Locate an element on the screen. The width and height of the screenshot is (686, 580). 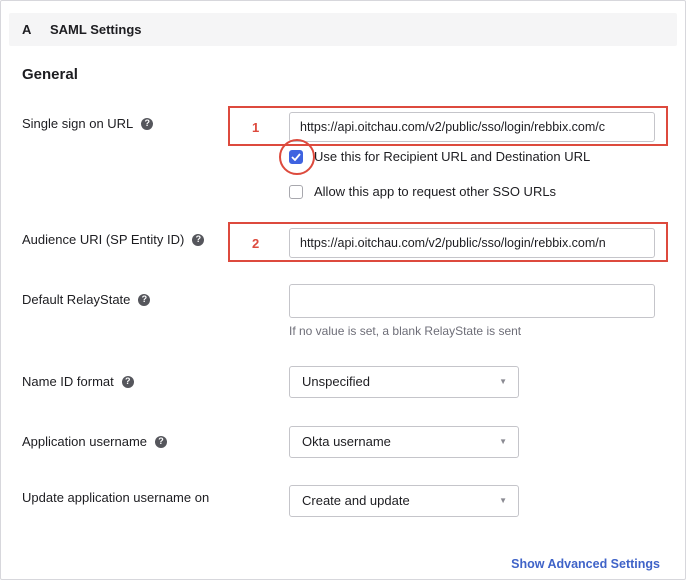
app-username-label-text: Application username is located at coordinates (85, 441).